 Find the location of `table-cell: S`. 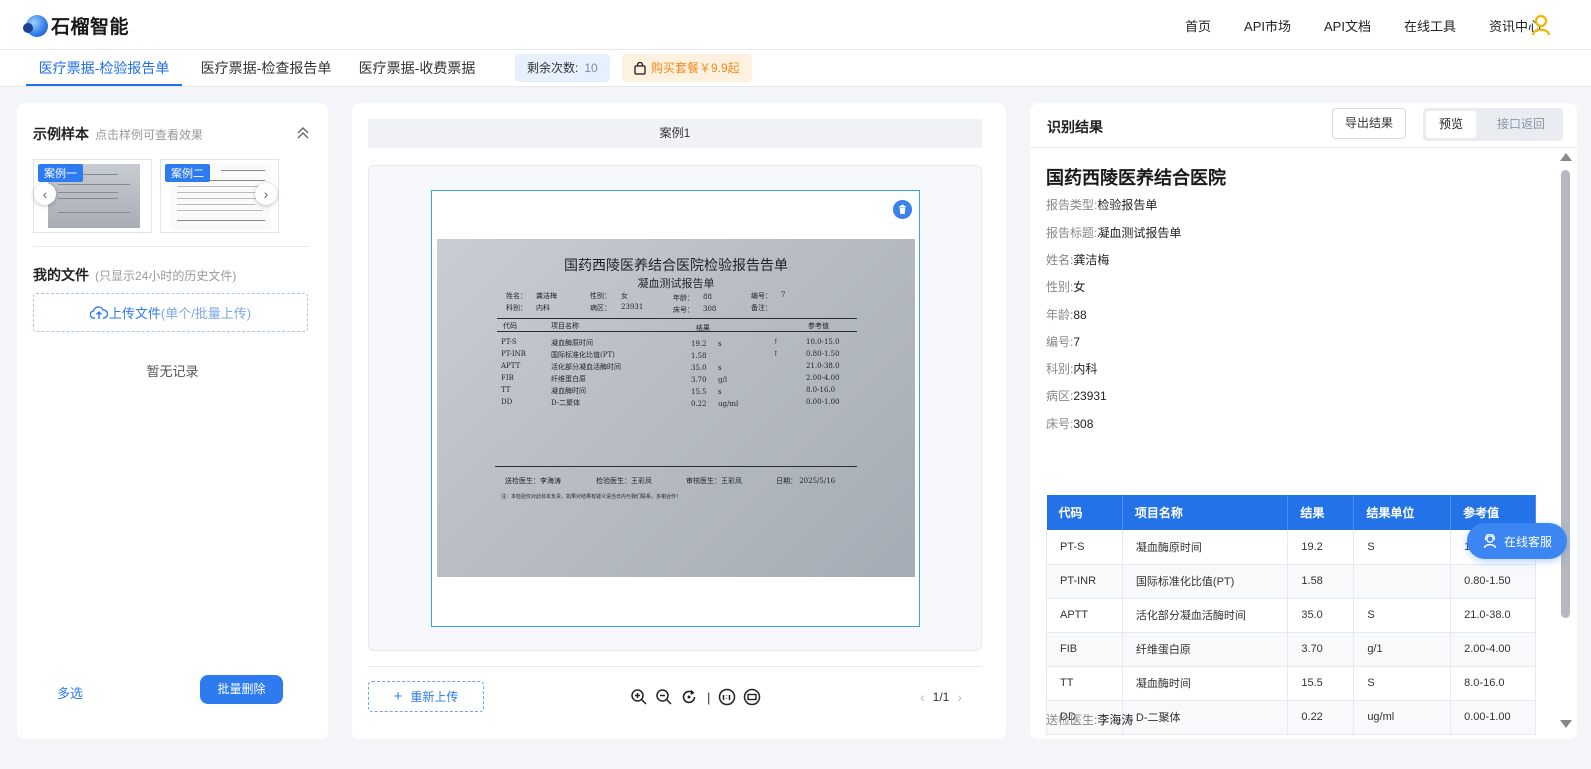

table-cell: S is located at coordinates (1402, 683).